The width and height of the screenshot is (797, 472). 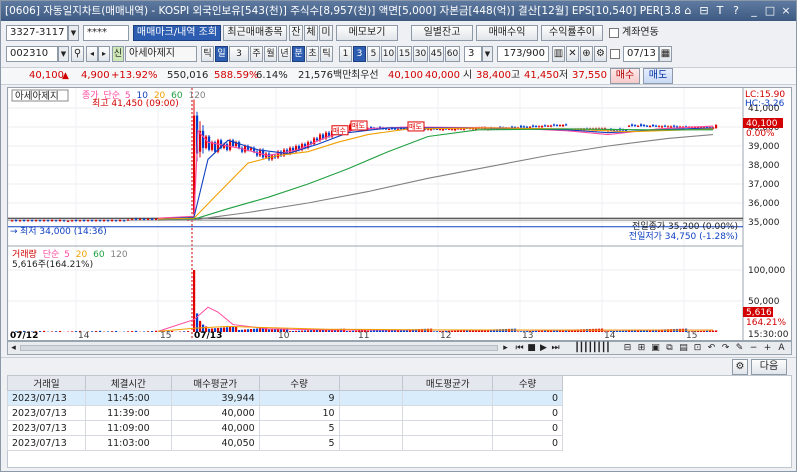 What do you see at coordinates (786, 11) in the screenshot?
I see `close-icon: ×` at bounding box center [786, 11].